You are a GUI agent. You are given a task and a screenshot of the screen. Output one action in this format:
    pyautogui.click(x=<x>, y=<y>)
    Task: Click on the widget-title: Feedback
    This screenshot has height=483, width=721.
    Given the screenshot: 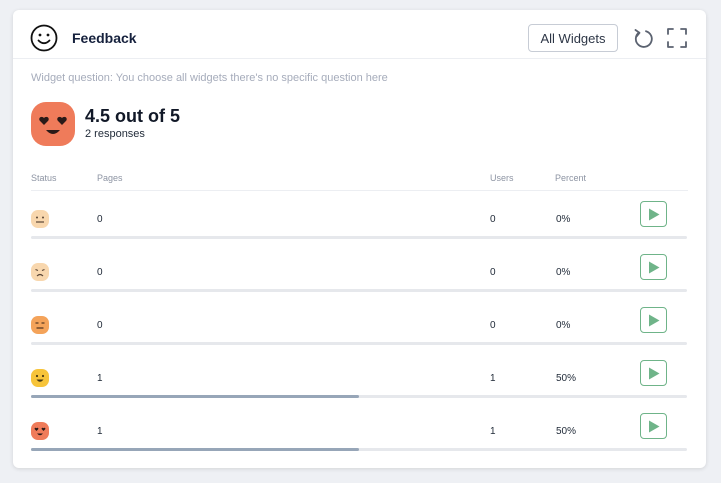 What is the action you would take?
    pyautogui.click(x=104, y=38)
    